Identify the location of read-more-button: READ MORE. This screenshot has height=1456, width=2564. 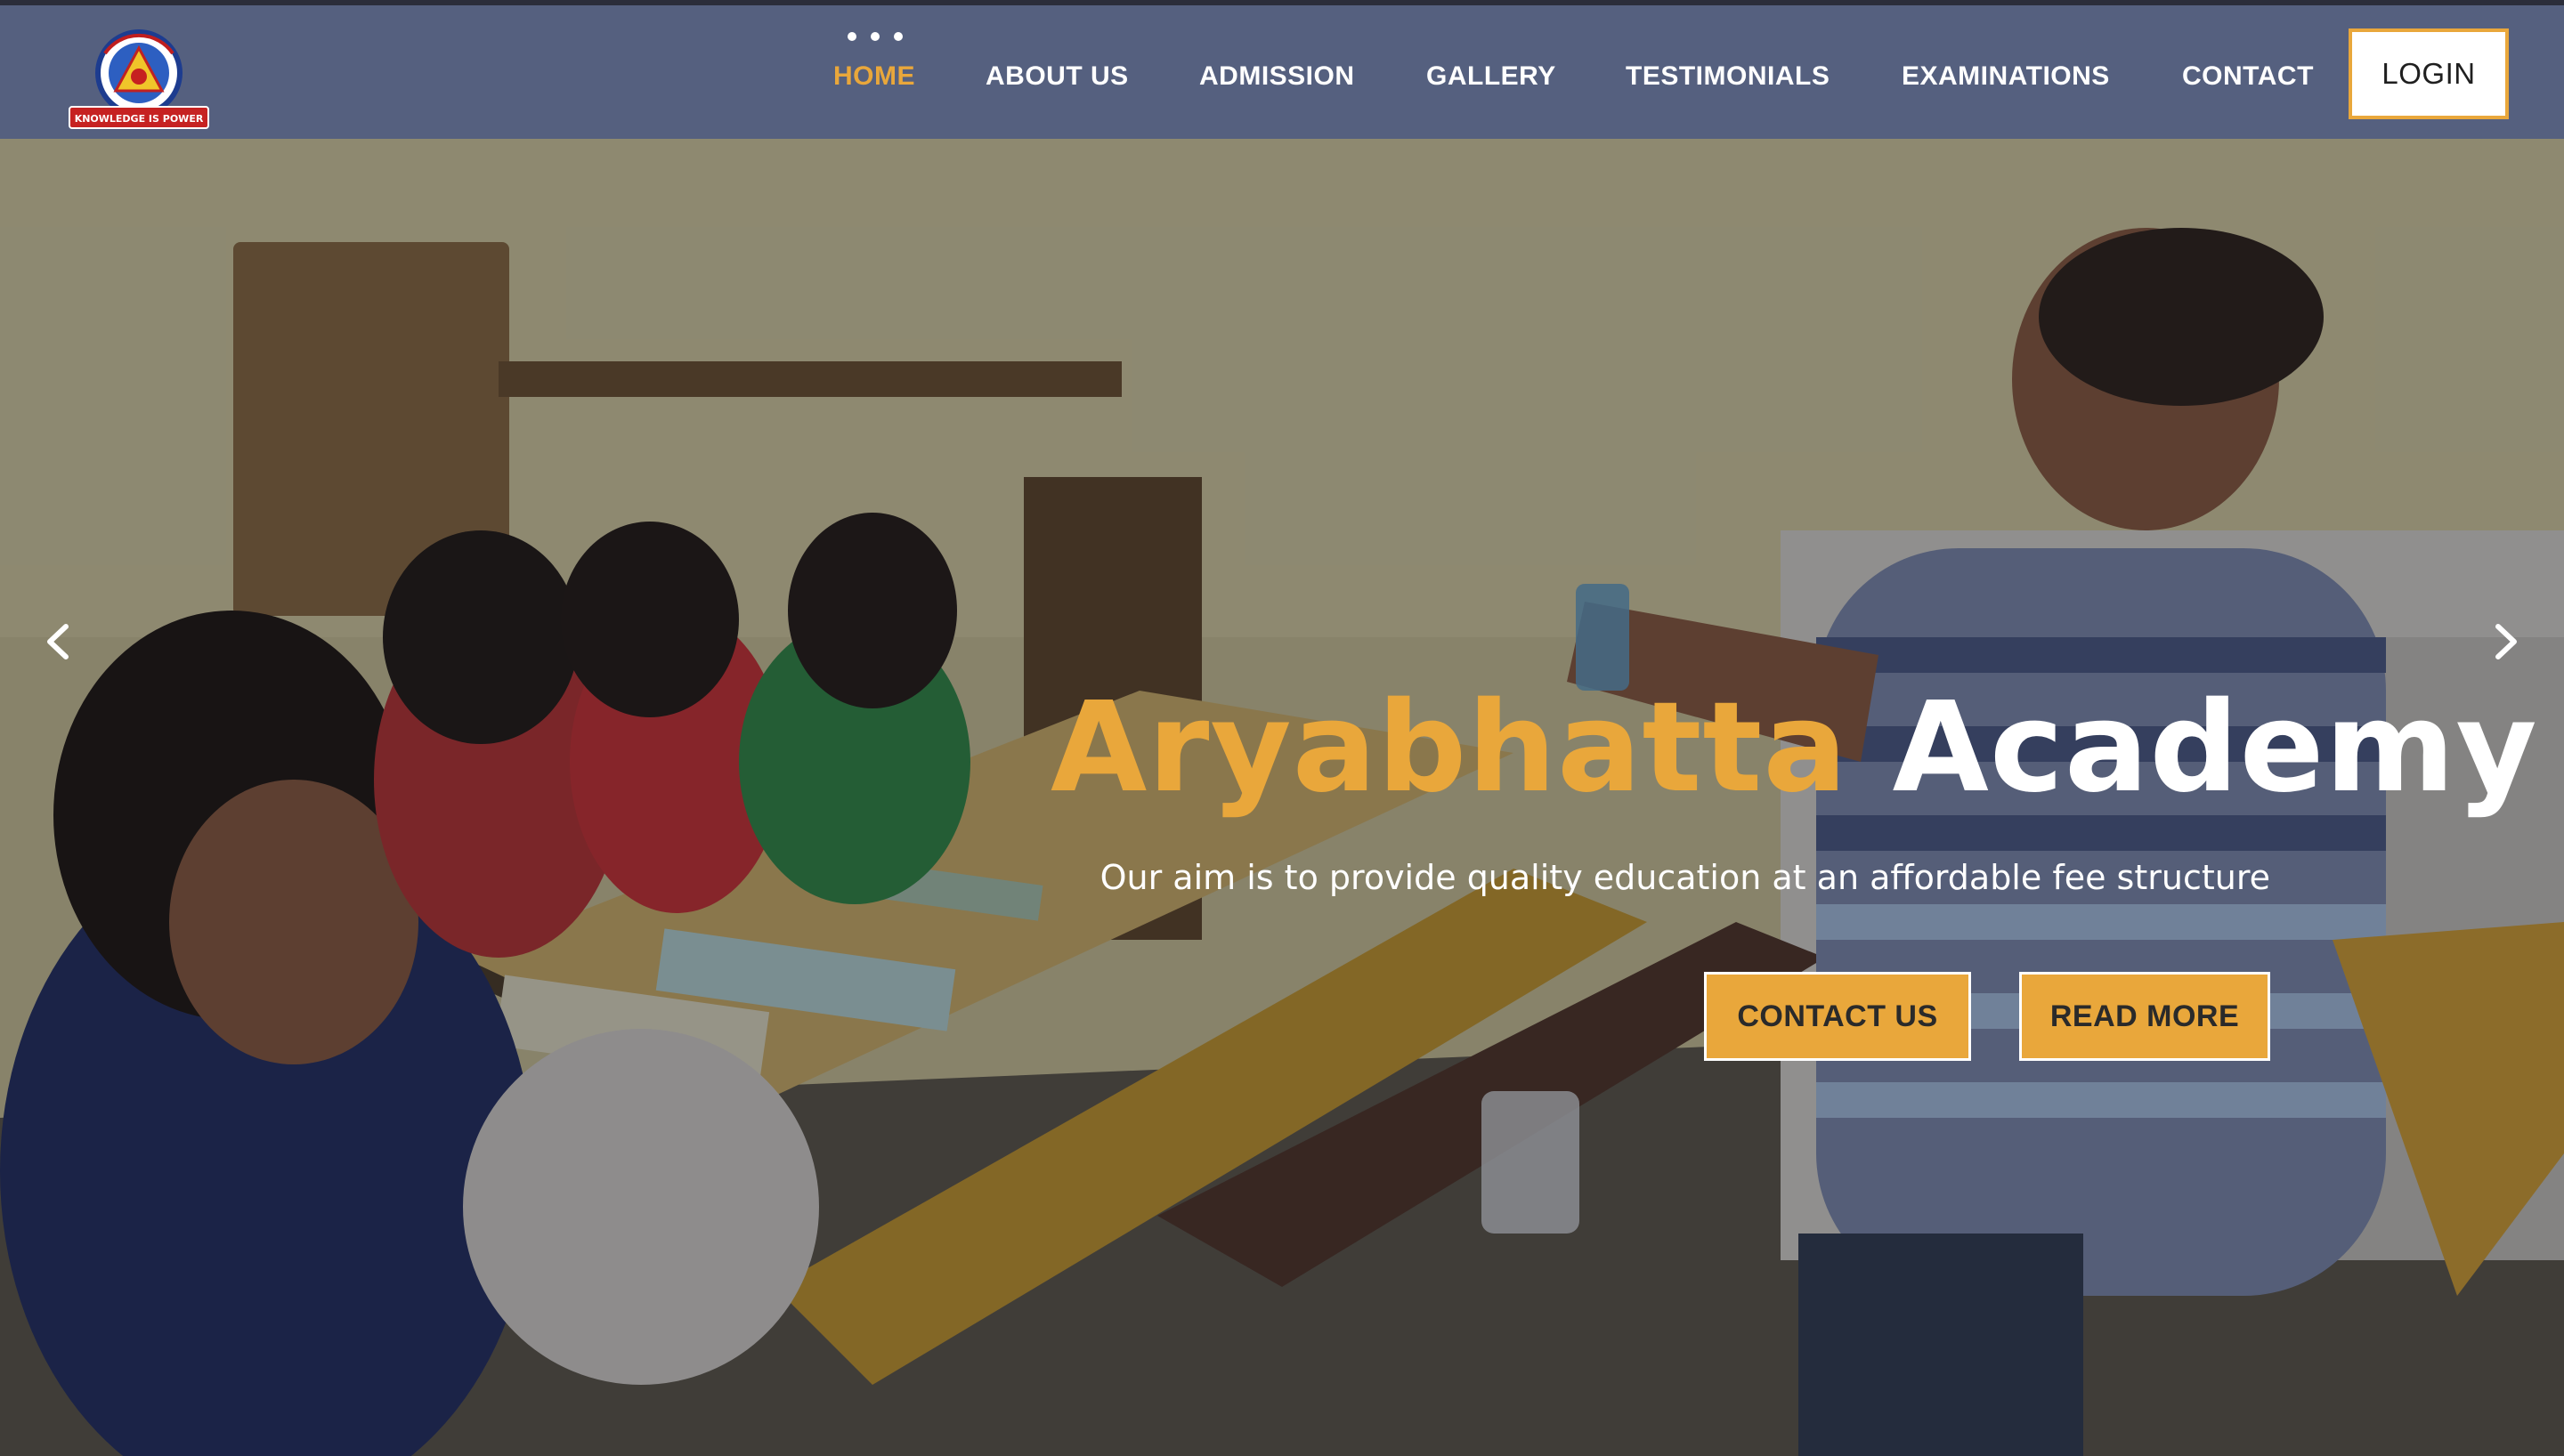
(2144, 1017).